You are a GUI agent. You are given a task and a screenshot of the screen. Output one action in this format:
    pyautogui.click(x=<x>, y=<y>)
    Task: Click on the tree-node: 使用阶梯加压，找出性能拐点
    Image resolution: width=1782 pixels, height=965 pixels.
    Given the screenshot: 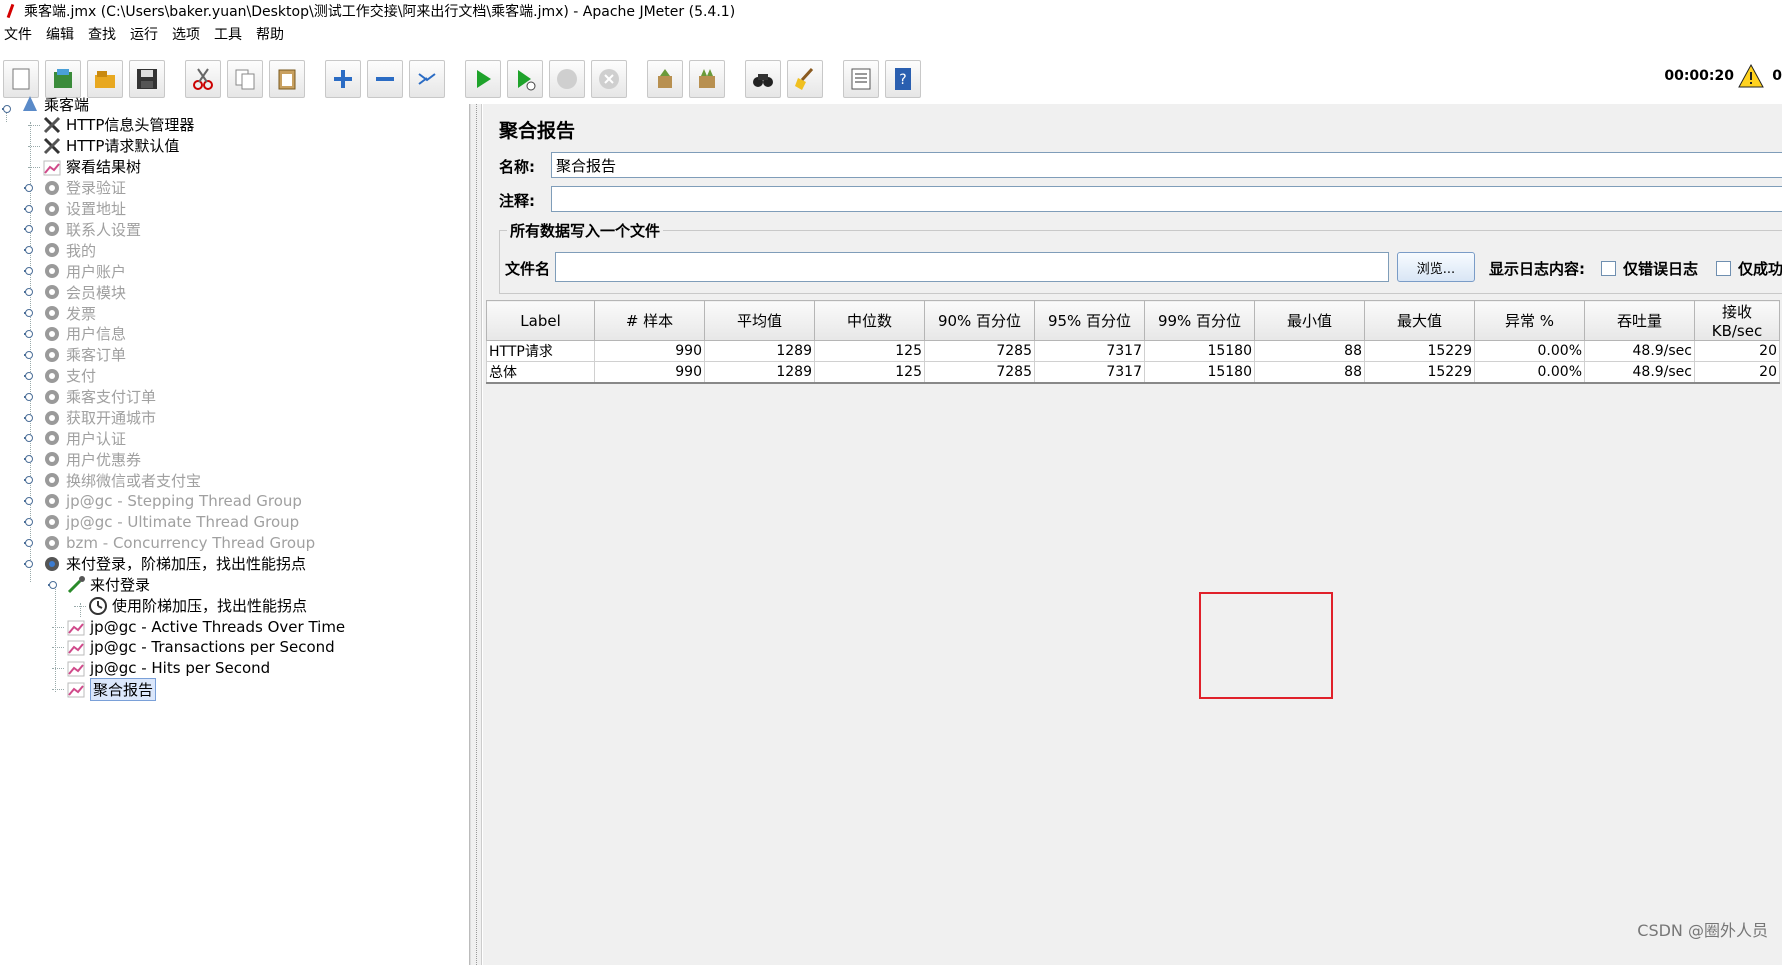 What is the action you would take?
    pyautogui.click(x=197, y=606)
    